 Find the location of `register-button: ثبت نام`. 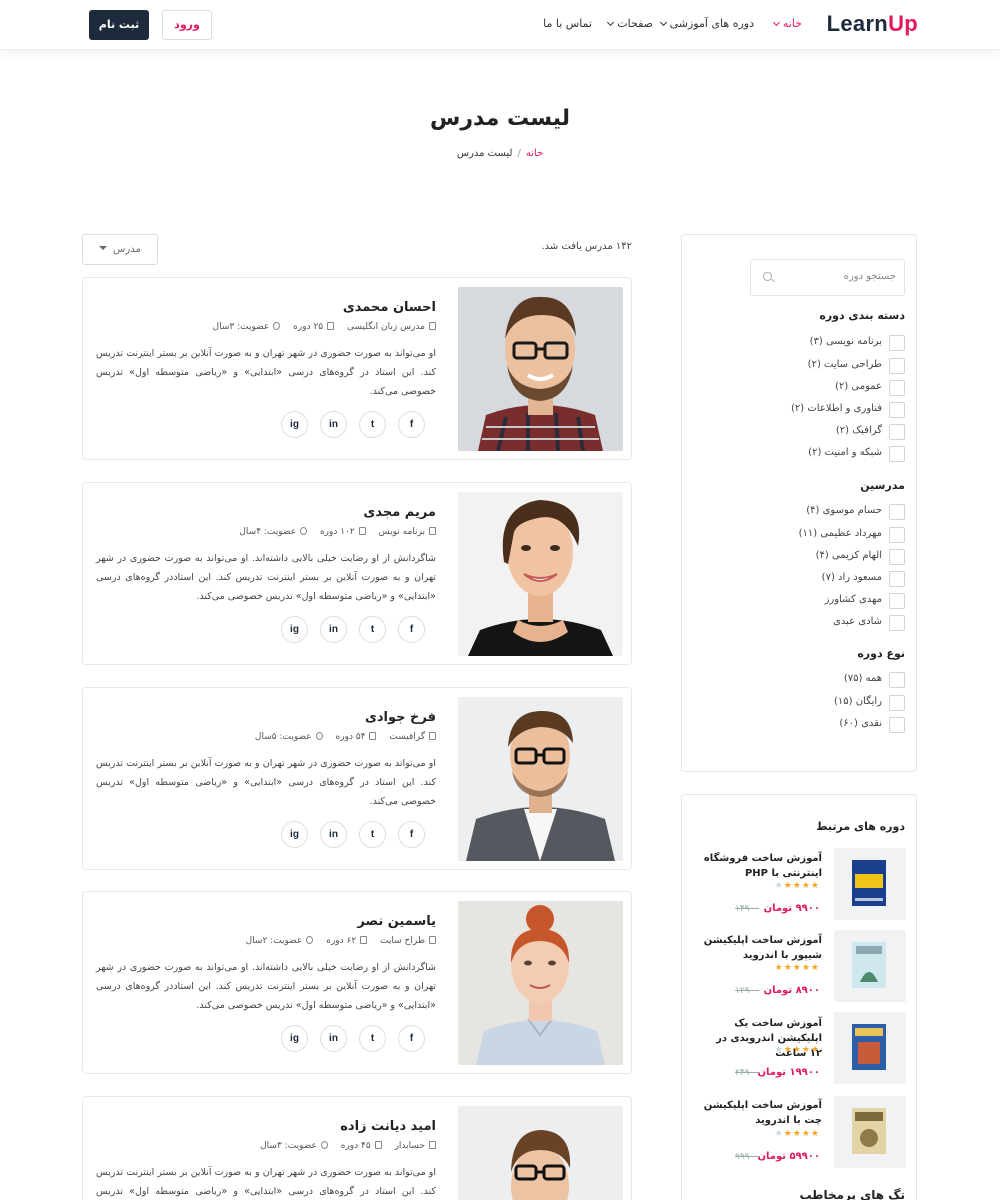

register-button: ثبت نام is located at coordinates (119, 25).